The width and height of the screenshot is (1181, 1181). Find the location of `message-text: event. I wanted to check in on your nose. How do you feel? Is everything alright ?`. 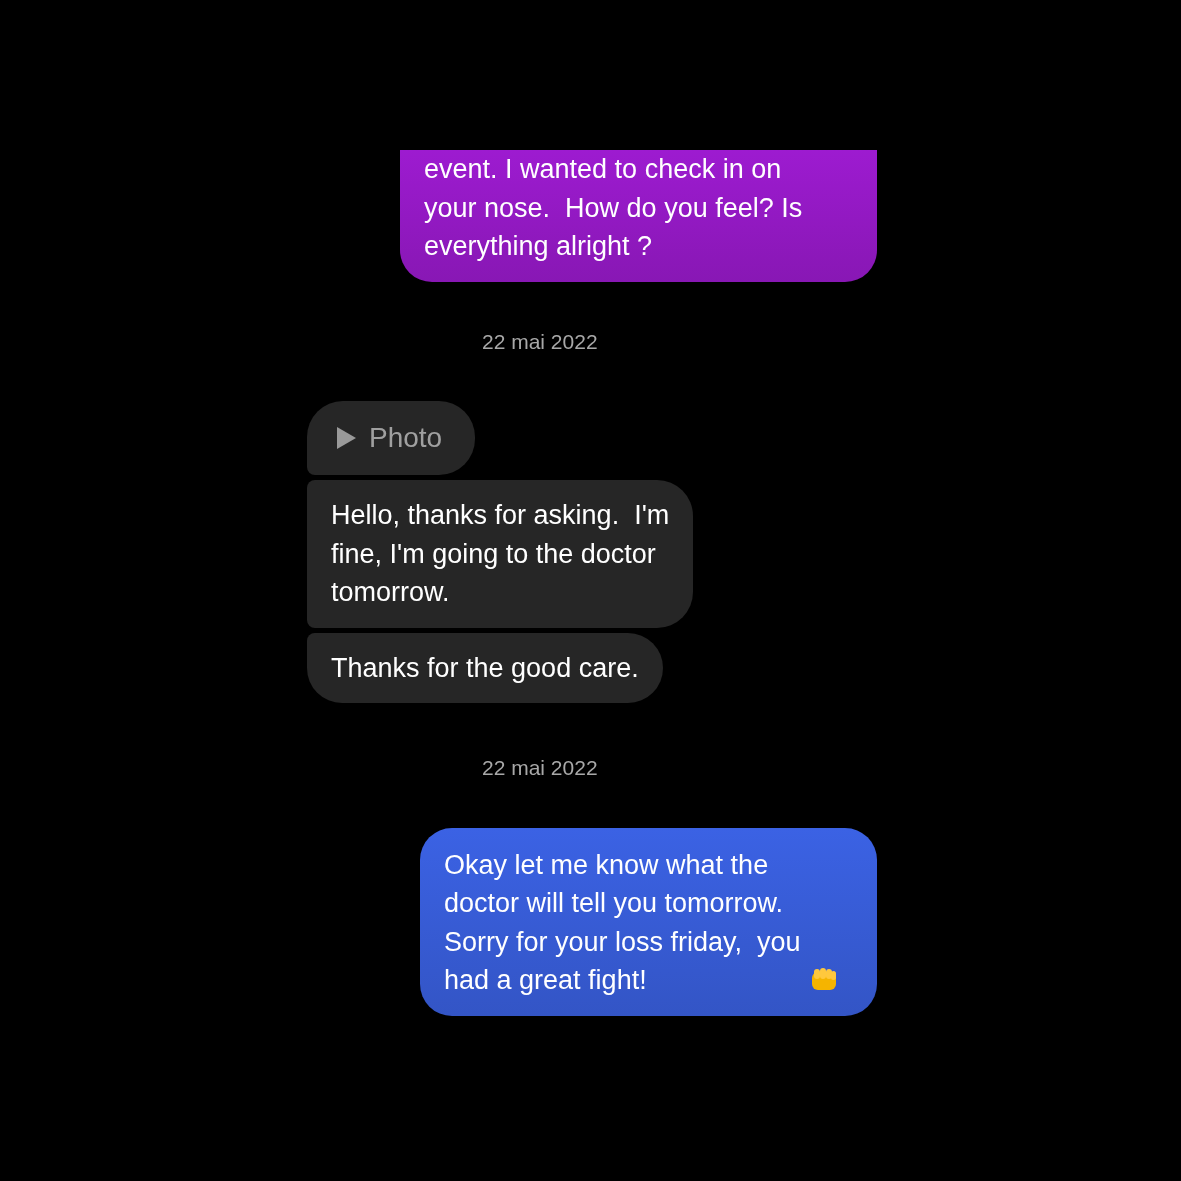

message-text: event. I wanted to check in on your nose. How do you feel? Is everything alright ? is located at coordinates (614, 208).